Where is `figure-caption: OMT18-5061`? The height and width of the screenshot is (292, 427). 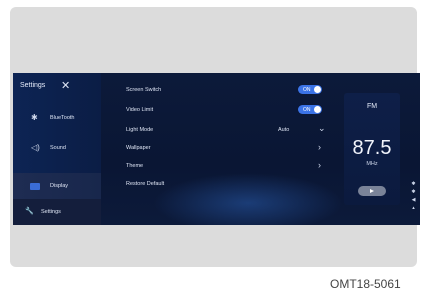 figure-caption: OMT18-5061 is located at coordinates (365, 284).